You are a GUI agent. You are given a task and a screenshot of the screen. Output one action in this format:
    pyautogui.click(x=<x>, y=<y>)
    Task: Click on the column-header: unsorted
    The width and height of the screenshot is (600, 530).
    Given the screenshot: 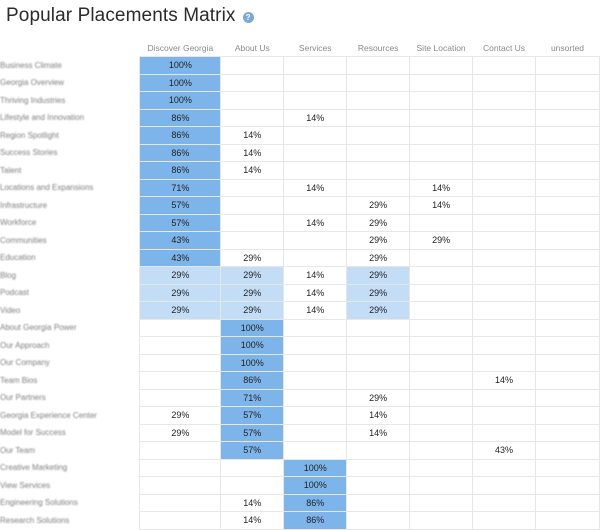 What is the action you would take?
    pyautogui.click(x=568, y=48)
    